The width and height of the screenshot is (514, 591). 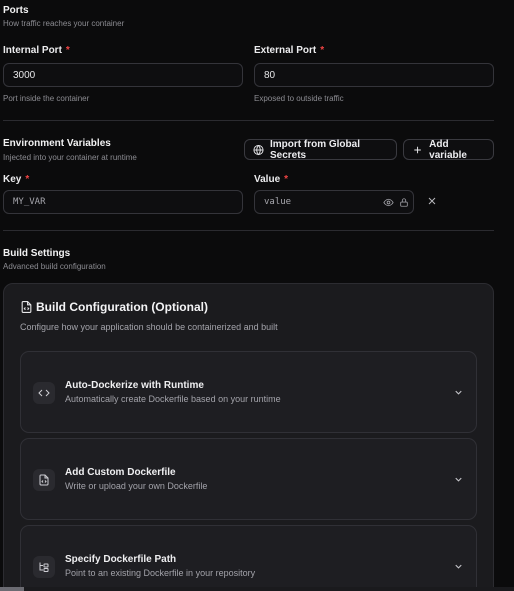 I want to click on option-desc: Write or upload your own Dockerfile, so click(x=136, y=486).